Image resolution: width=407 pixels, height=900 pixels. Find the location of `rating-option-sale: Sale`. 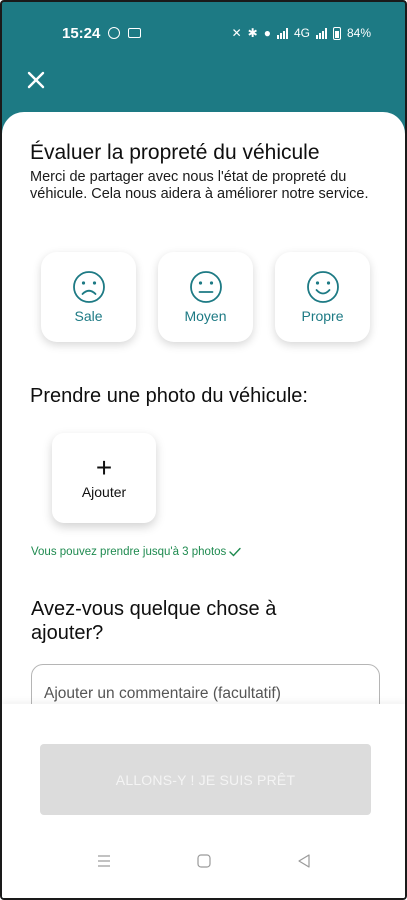

rating-option-sale: Sale is located at coordinates (88, 297).